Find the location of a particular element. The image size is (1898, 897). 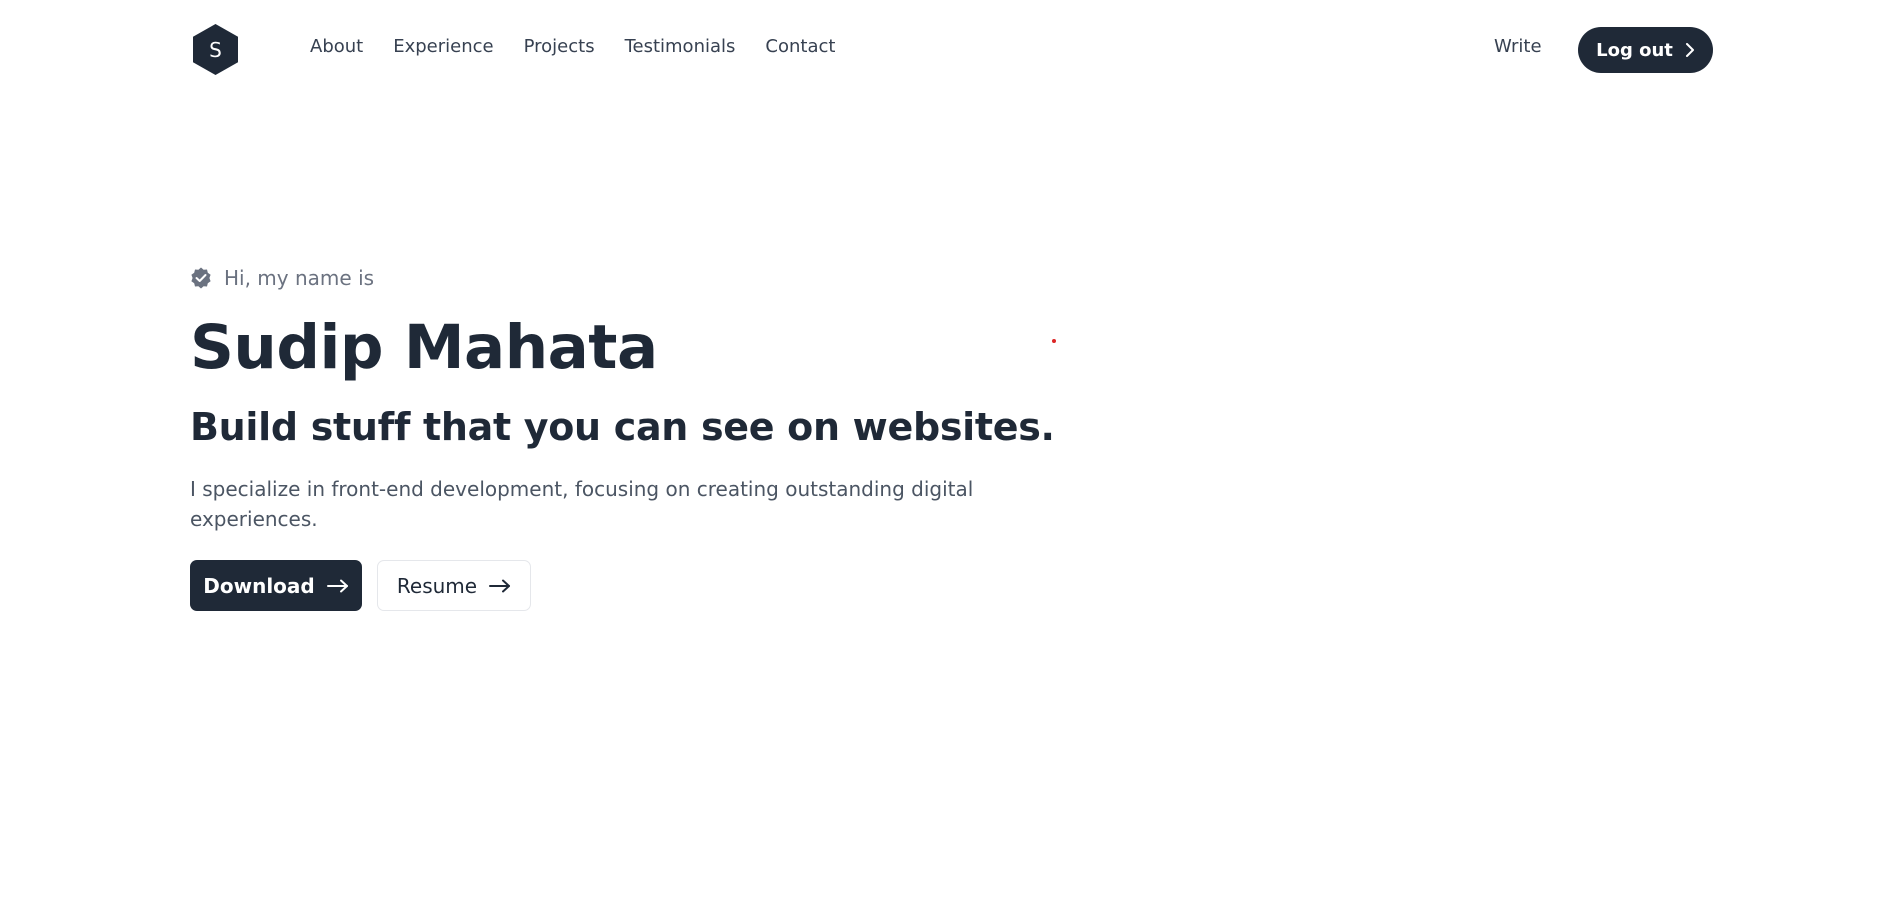

hero-name: Sudip Mahata is located at coordinates (424, 347).